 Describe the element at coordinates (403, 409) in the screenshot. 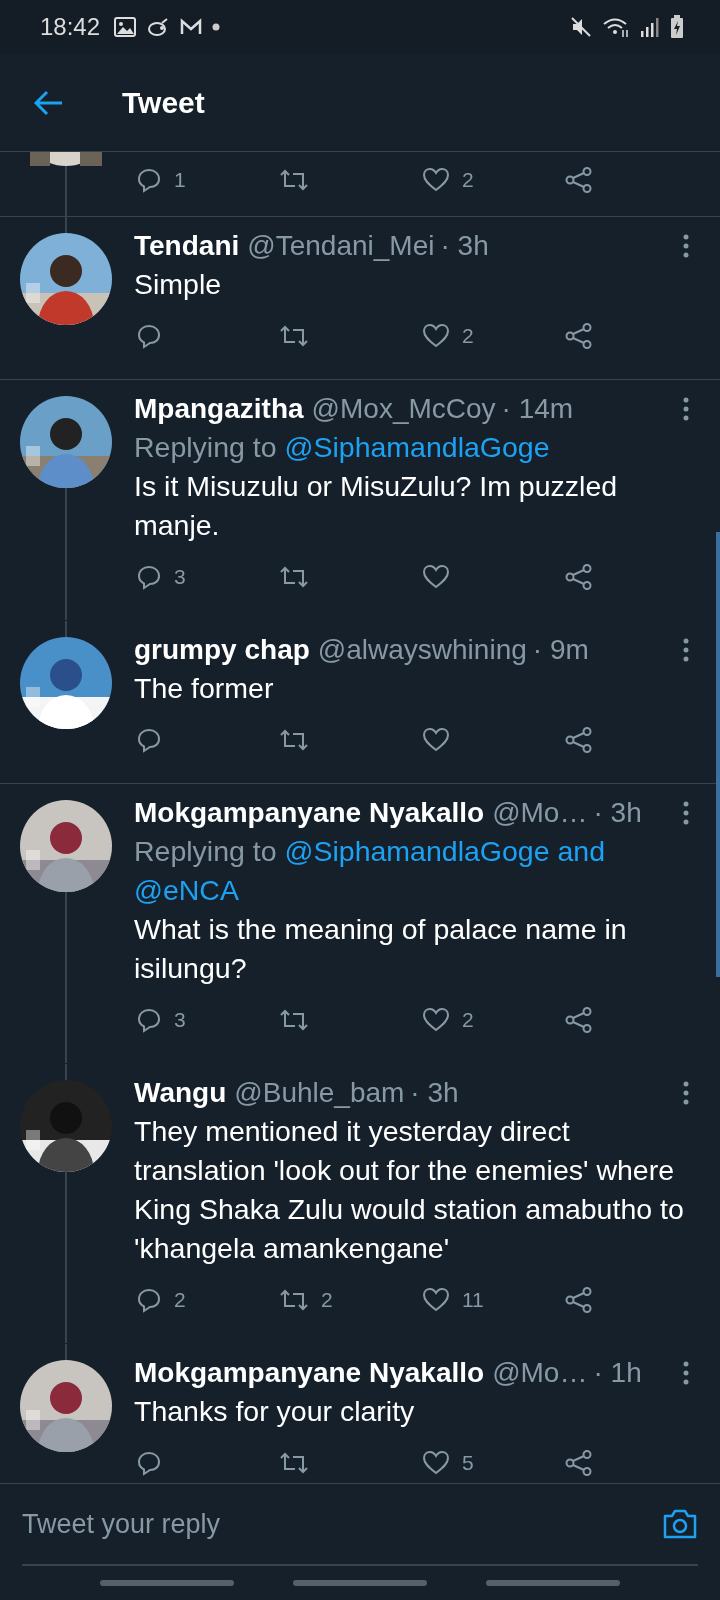

I see `user-handle: @Mox_McCoy` at that location.